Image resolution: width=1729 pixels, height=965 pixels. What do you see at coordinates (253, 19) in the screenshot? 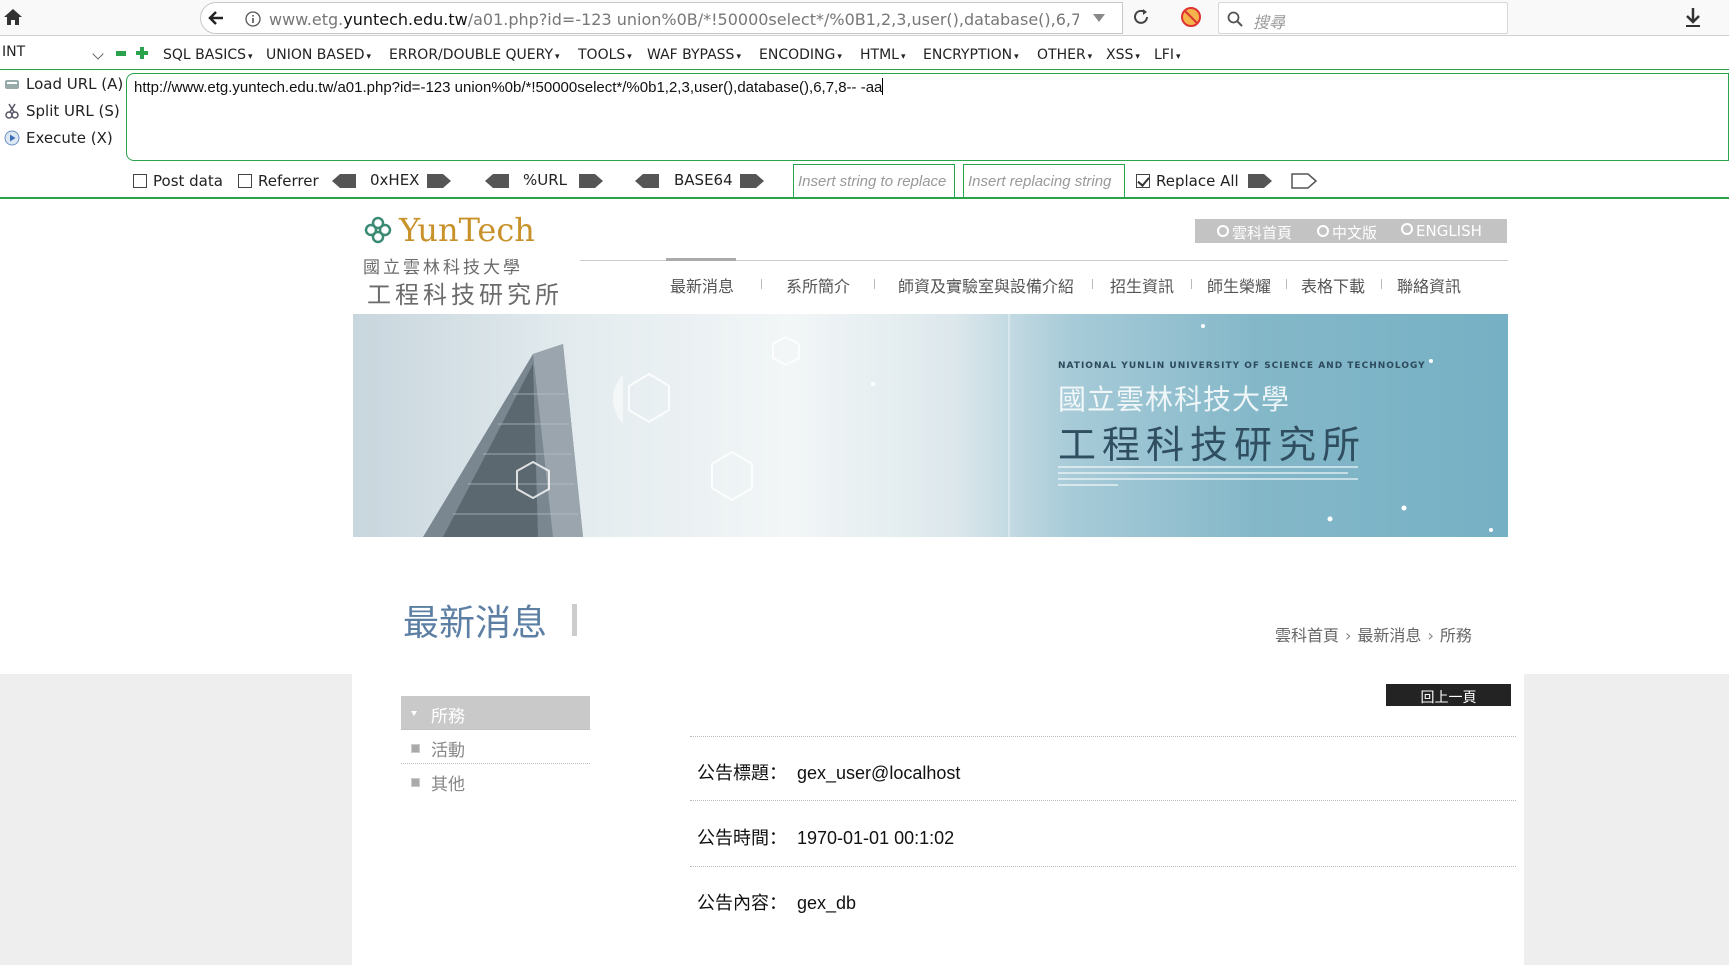
I see `info-icon` at bounding box center [253, 19].